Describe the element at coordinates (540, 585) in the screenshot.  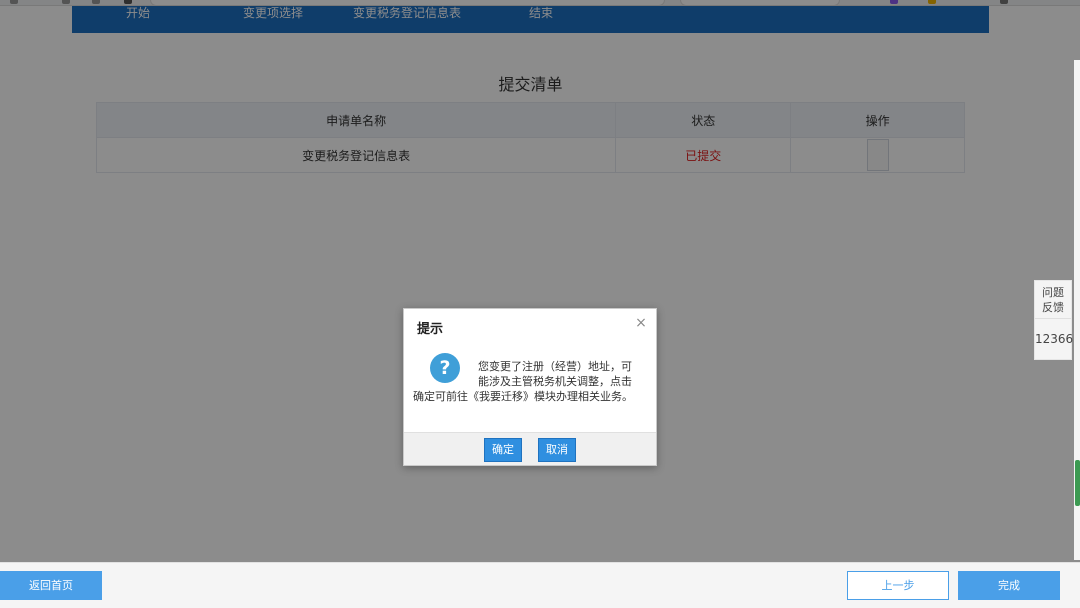
I see `bottom-action-bar: 返回首页 上一步 完成` at that location.